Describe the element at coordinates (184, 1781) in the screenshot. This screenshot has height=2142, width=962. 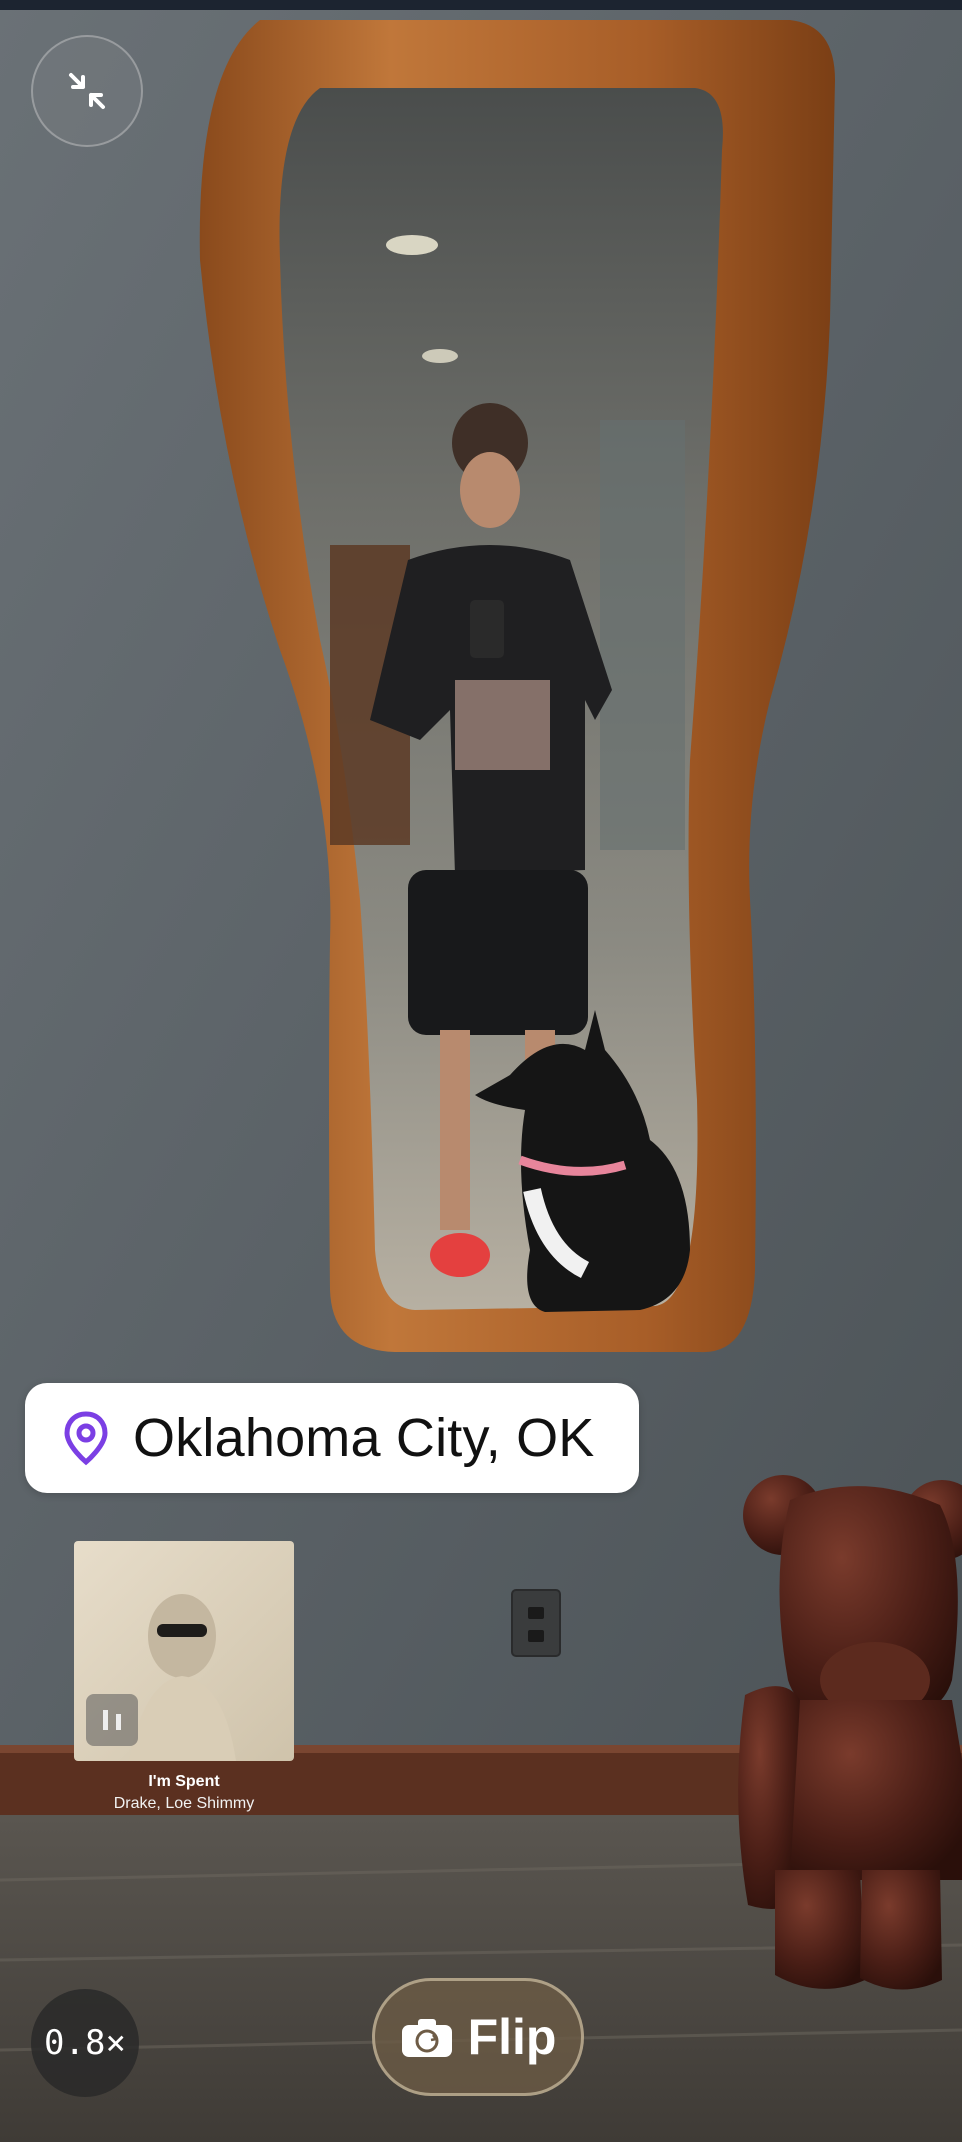
I see `music-title: I'm Spent` at that location.